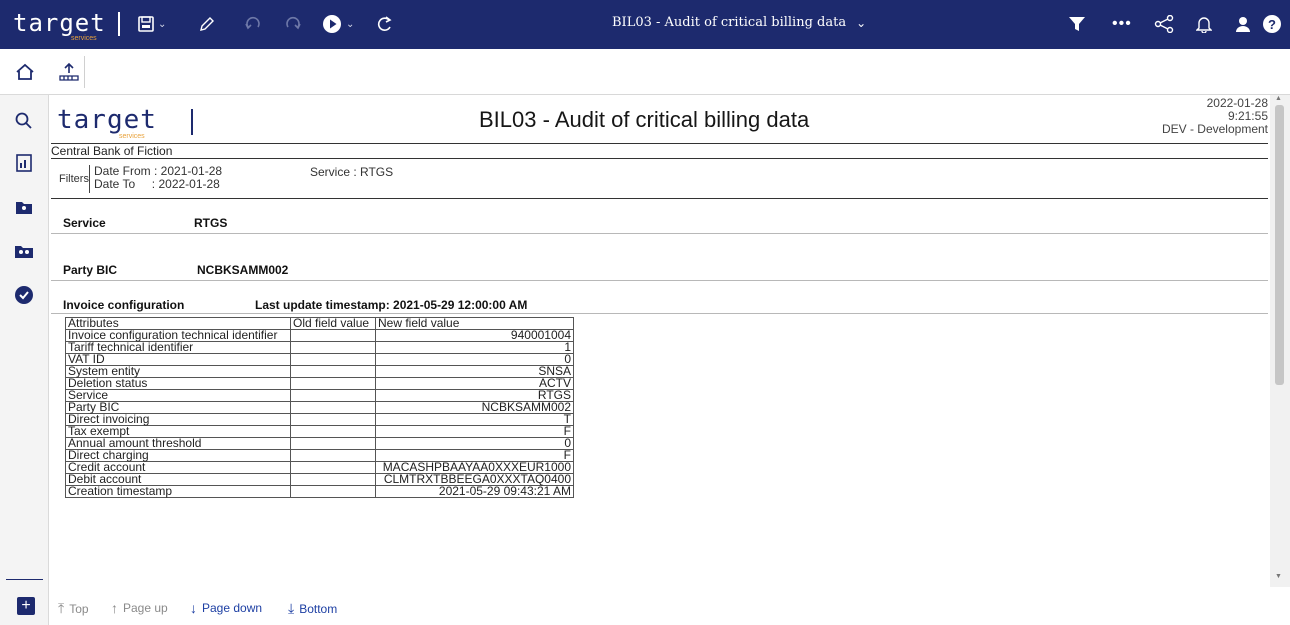 This screenshot has height=625, width=1290. What do you see at coordinates (729, 22) in the screenshot?
I see `window-title: BIL03 - Audit of critical billing data` at bounding box center [729, 22].